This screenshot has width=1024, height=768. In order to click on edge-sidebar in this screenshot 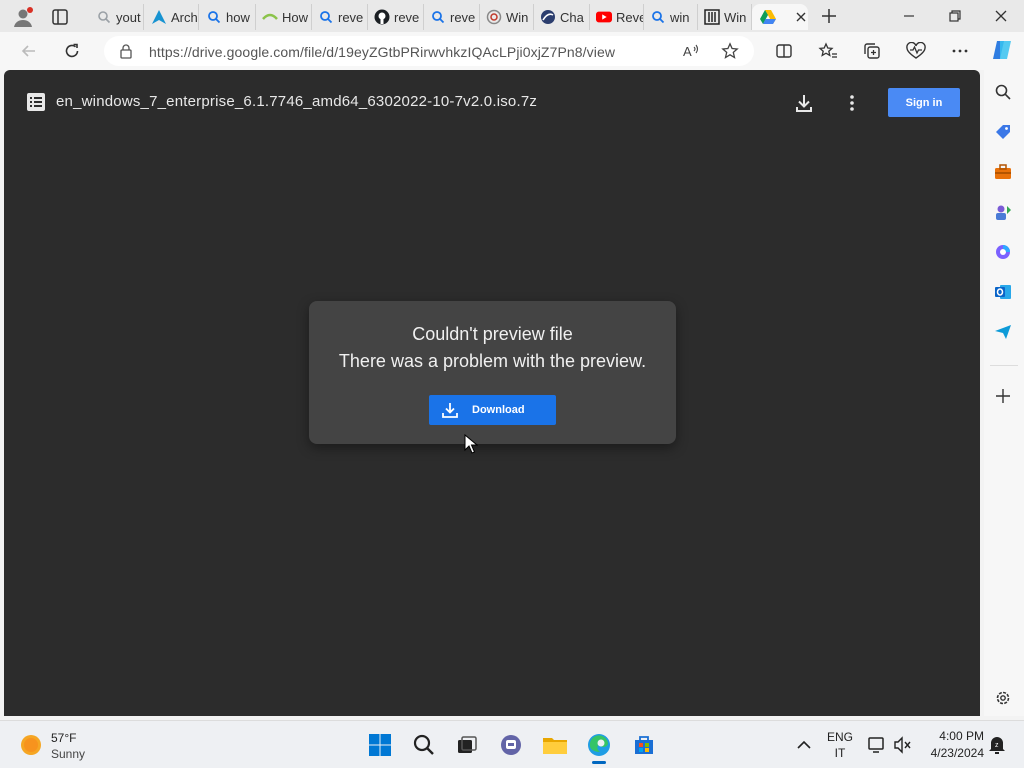, I will do `click(1004, 393)`.